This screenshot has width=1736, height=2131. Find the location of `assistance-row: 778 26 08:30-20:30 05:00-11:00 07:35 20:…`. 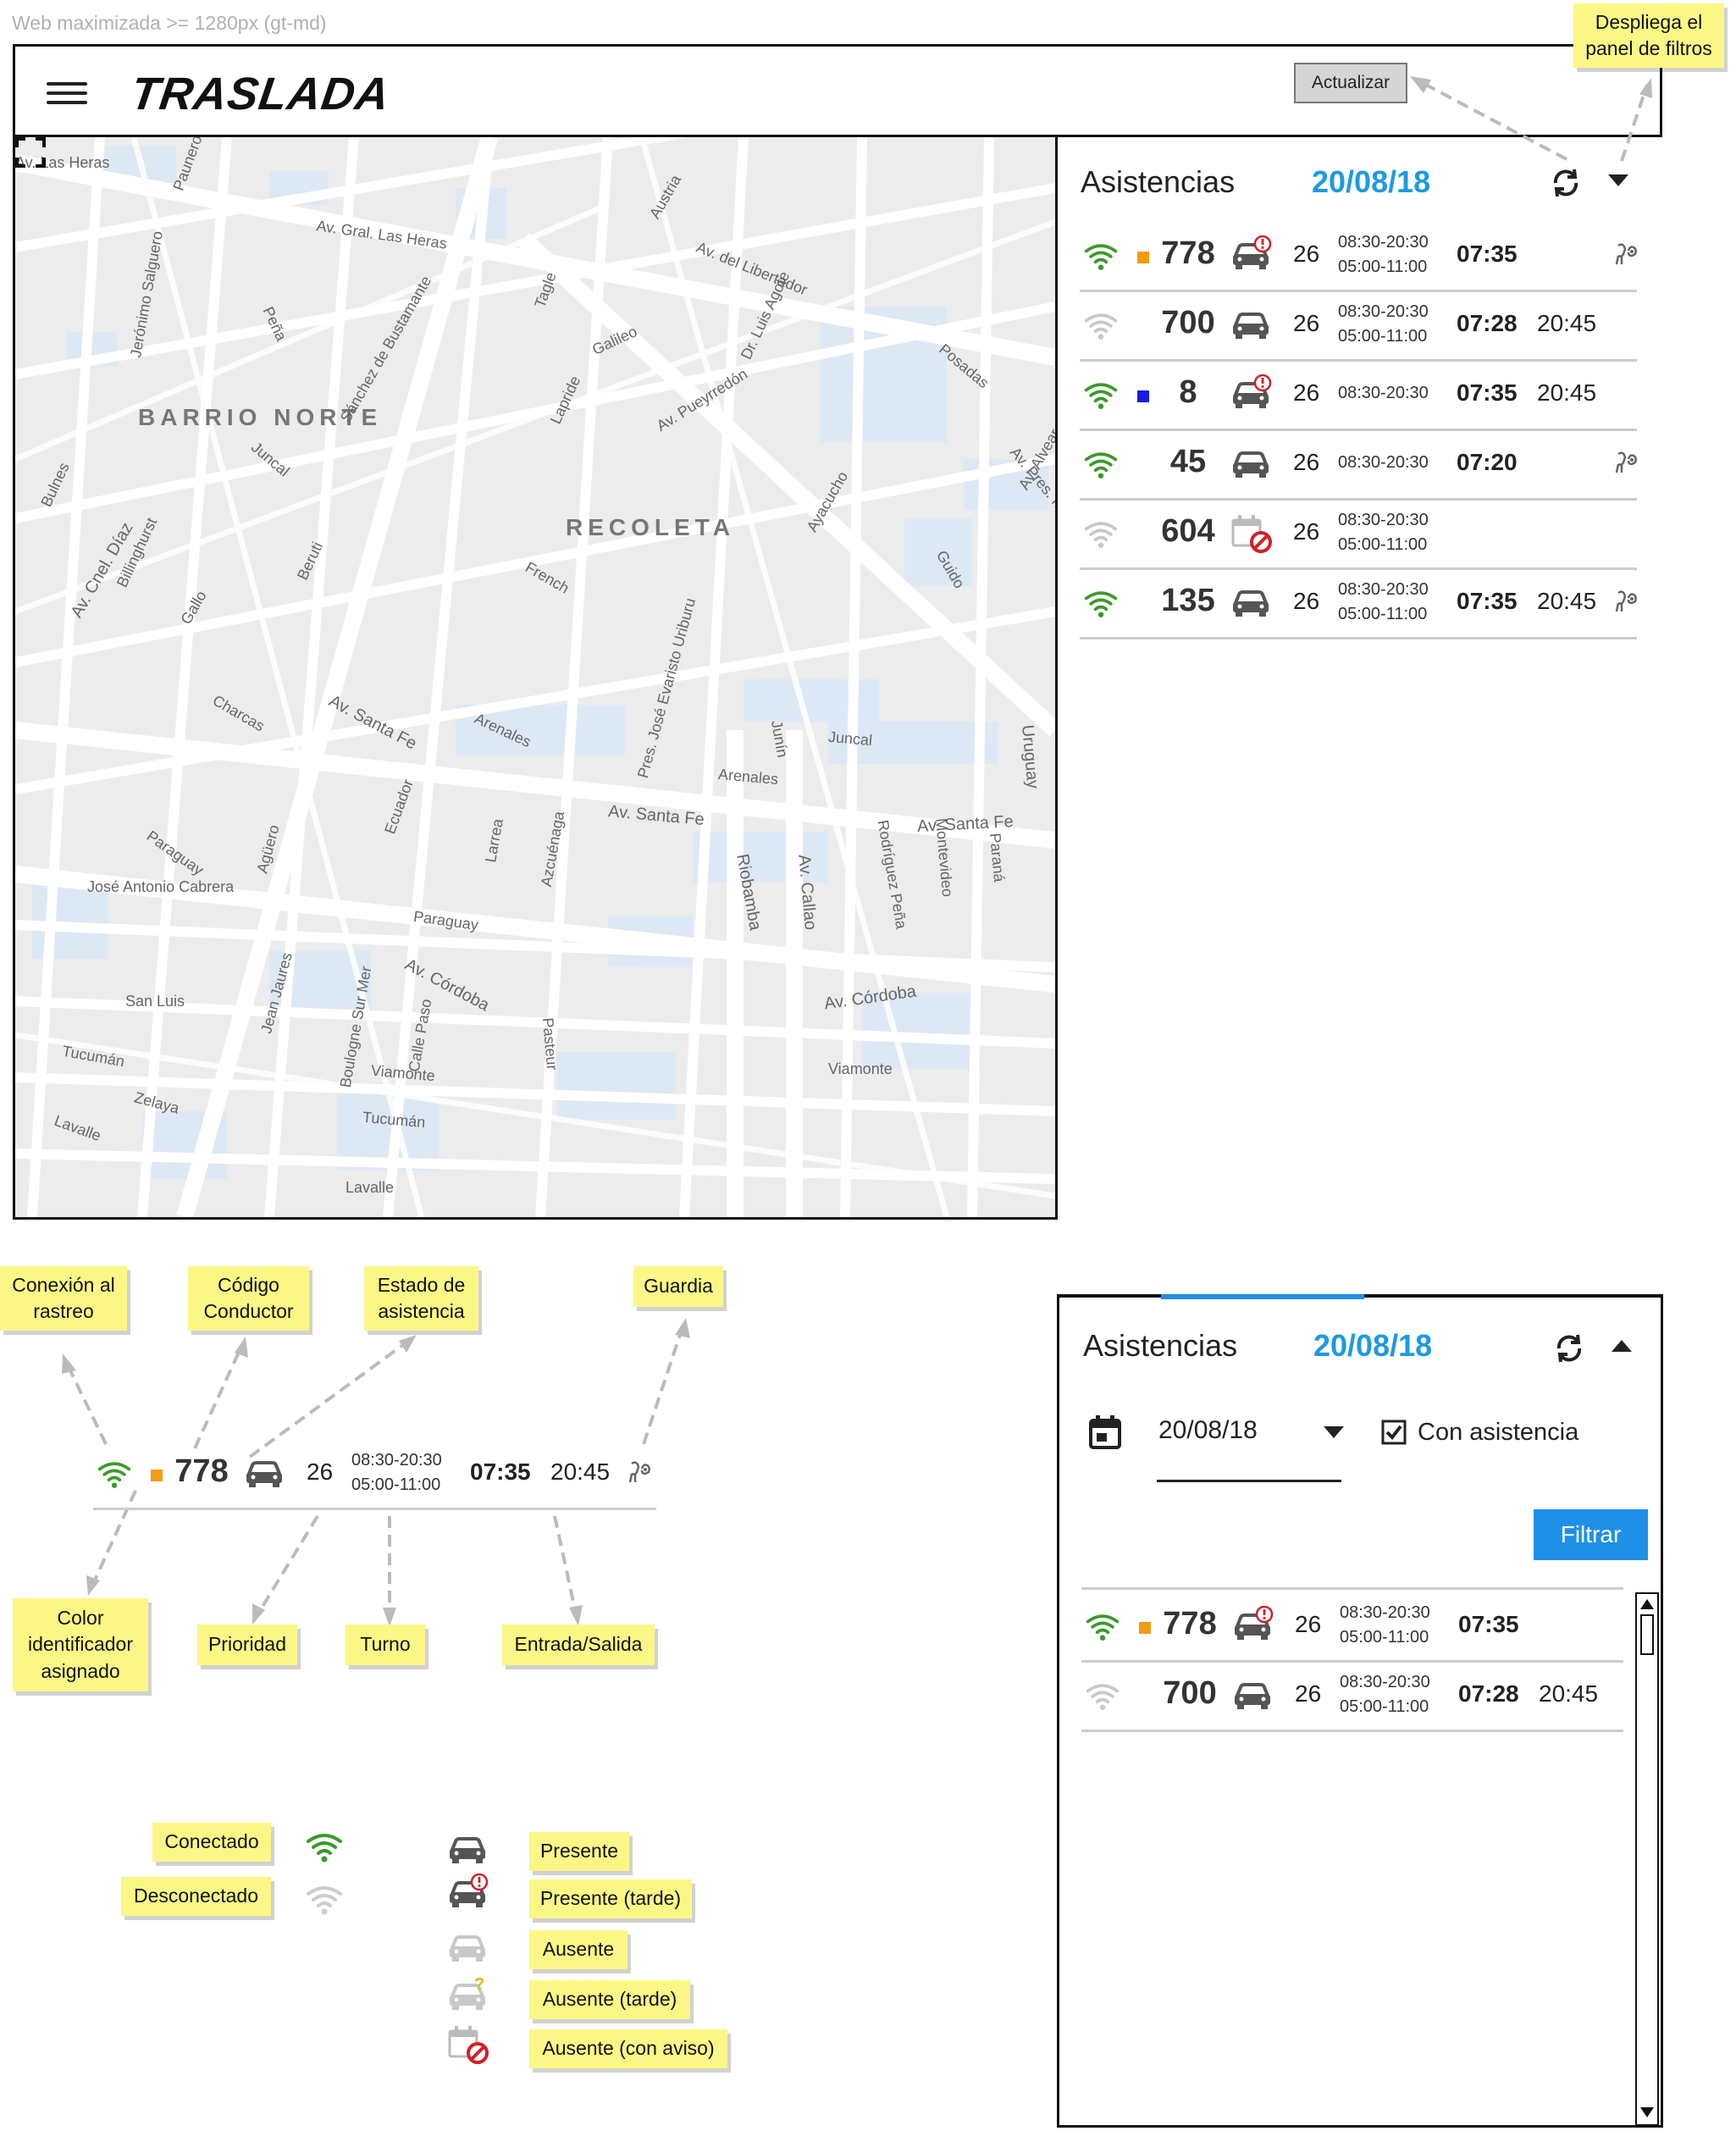

assistance-row: 778 26 08:30-20:30 05:00-11:00 07:35 20:… is located at coordinates (374, 1474).